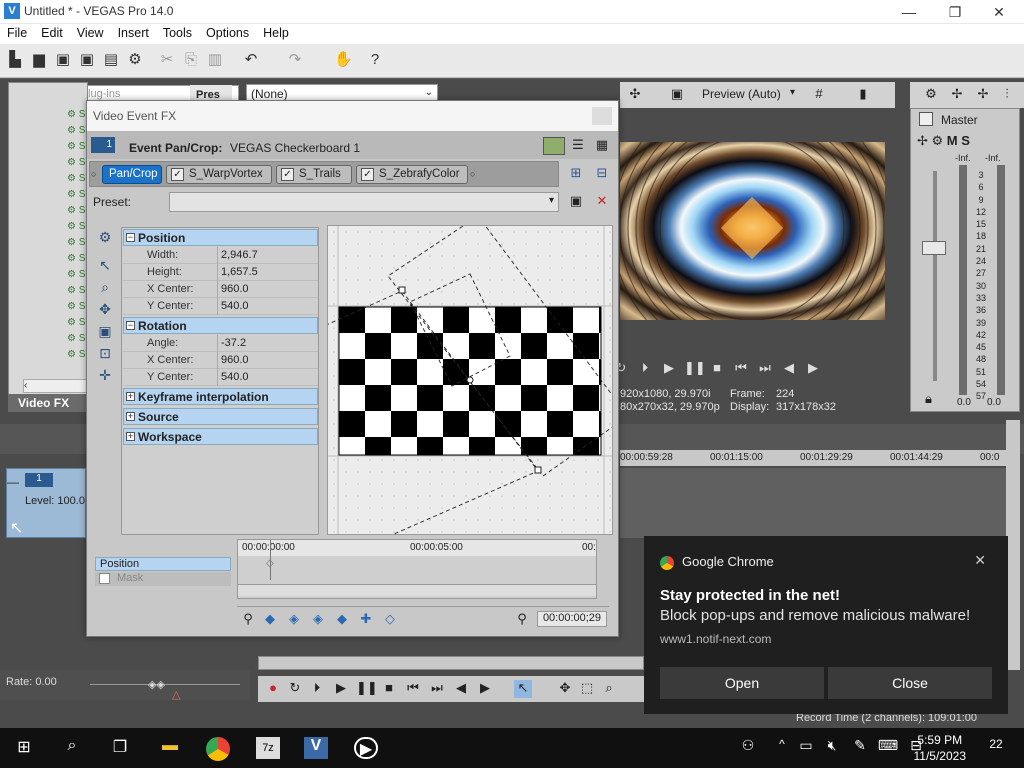 The image size is (1024, 768). Describe the element at coordinates (318, 620) in the screenshot. I see `next-keyframe-icon: ◈` at that location.